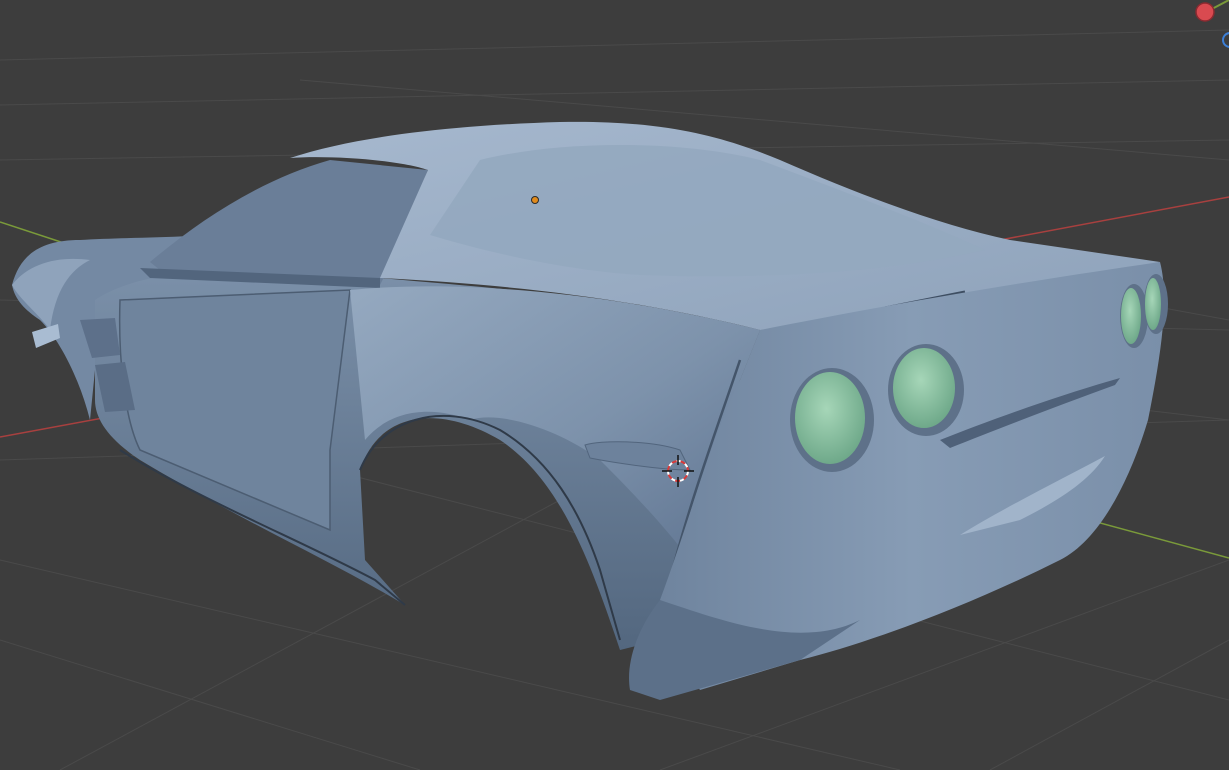  I want to click on object-origin-dot-icon, so click(535, 200).